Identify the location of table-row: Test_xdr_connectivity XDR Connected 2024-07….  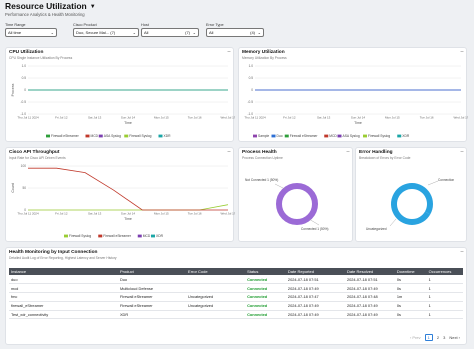
(236, 315).